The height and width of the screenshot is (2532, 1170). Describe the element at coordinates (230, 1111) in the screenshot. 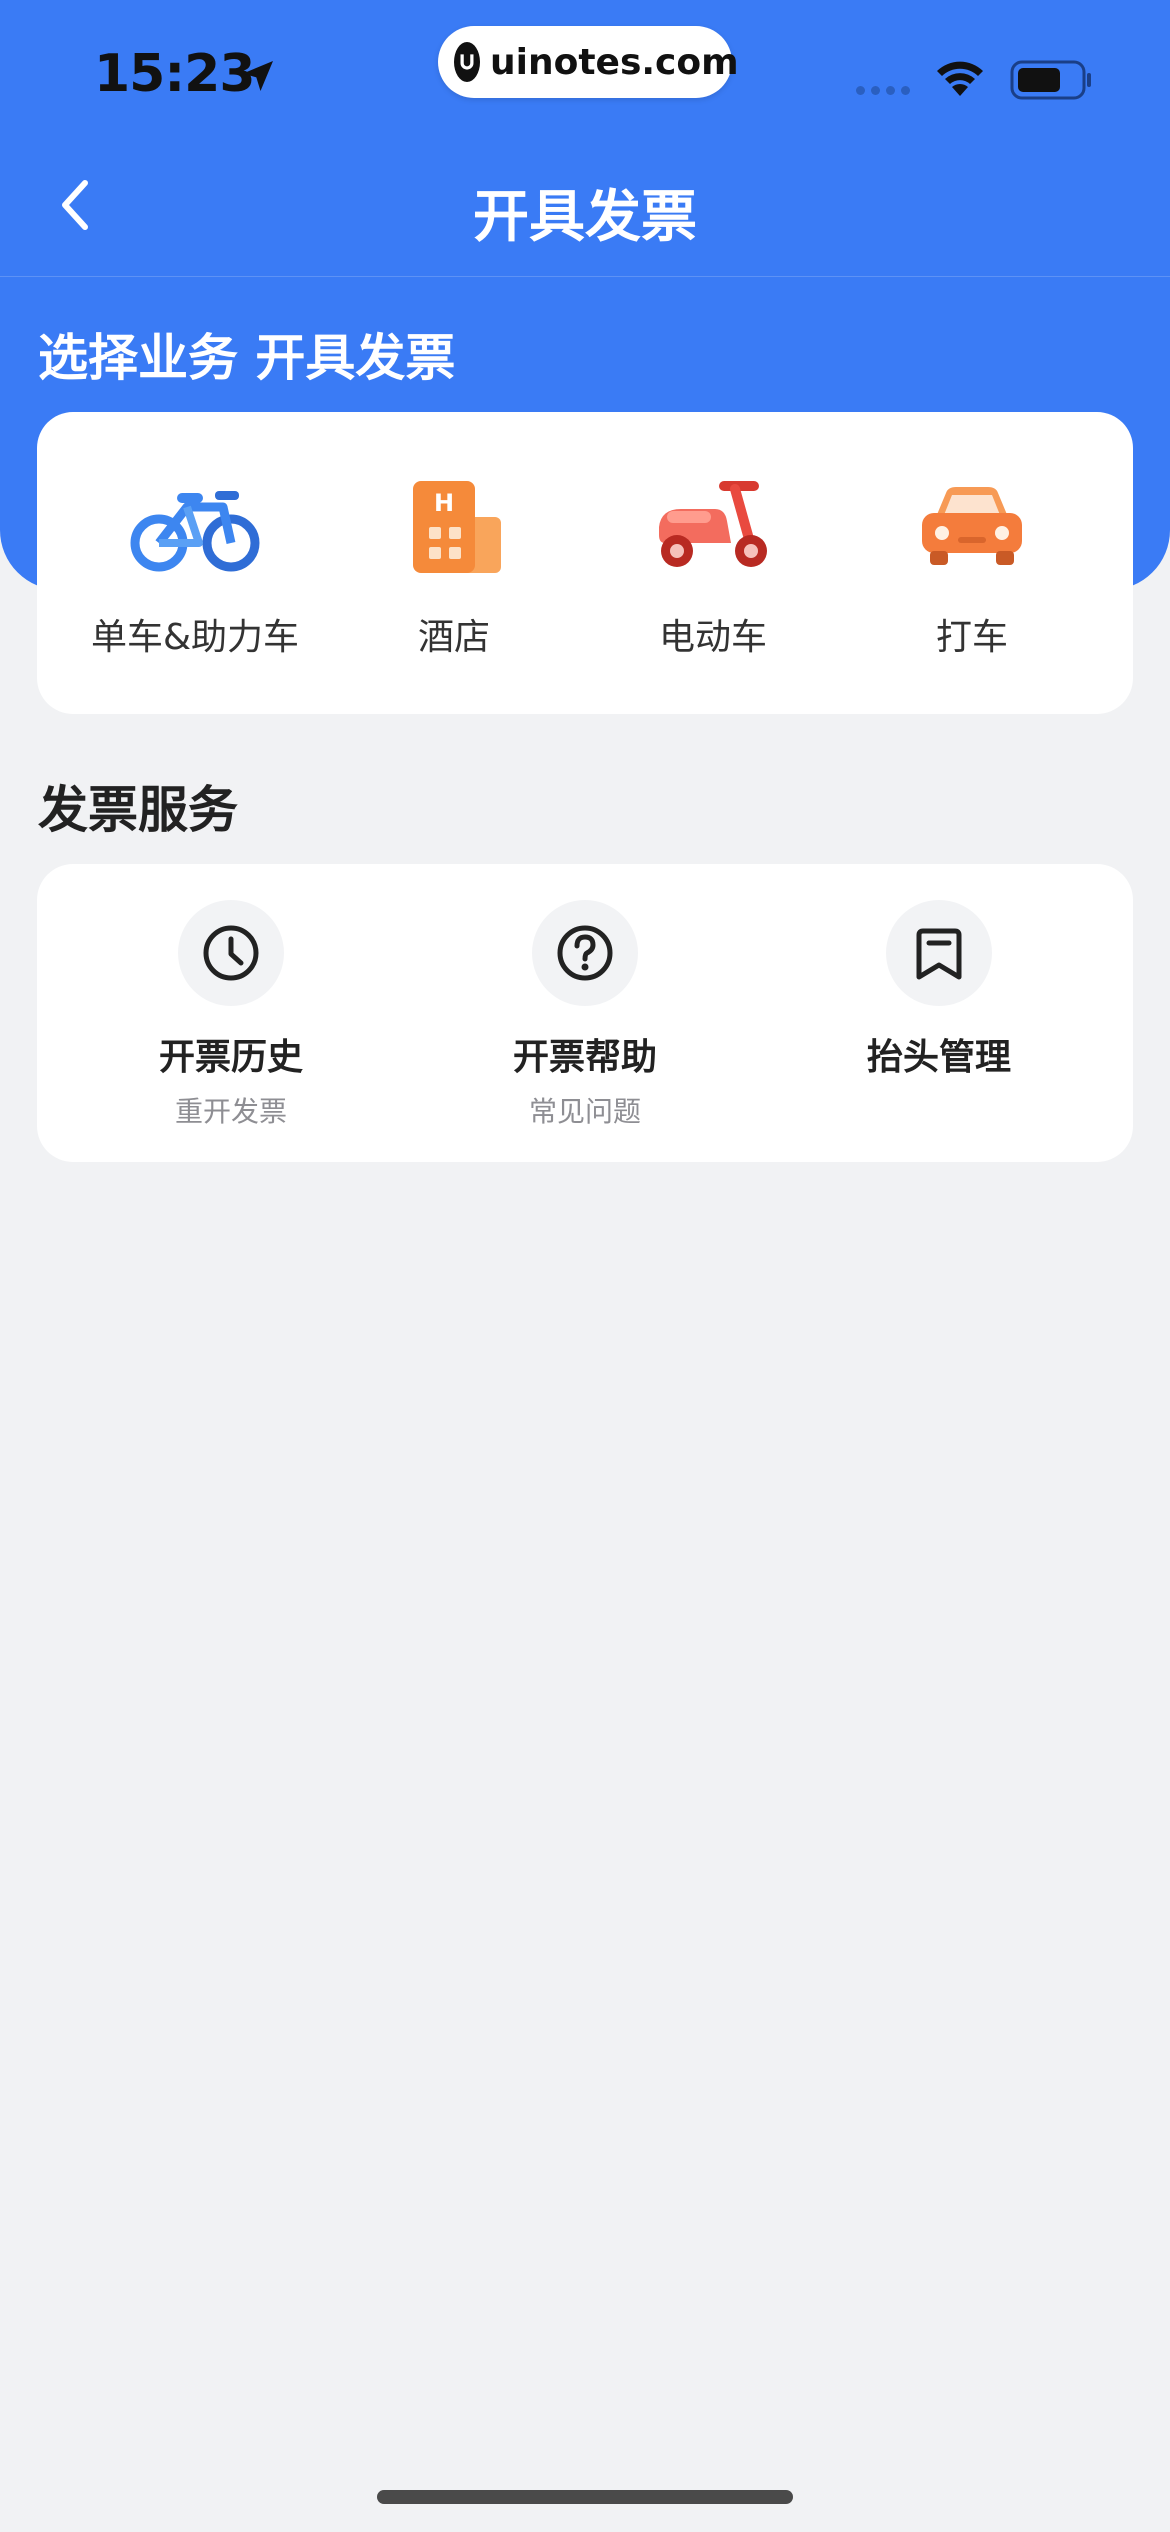

I see `service-subtitle-history: 重开发票` at that location.